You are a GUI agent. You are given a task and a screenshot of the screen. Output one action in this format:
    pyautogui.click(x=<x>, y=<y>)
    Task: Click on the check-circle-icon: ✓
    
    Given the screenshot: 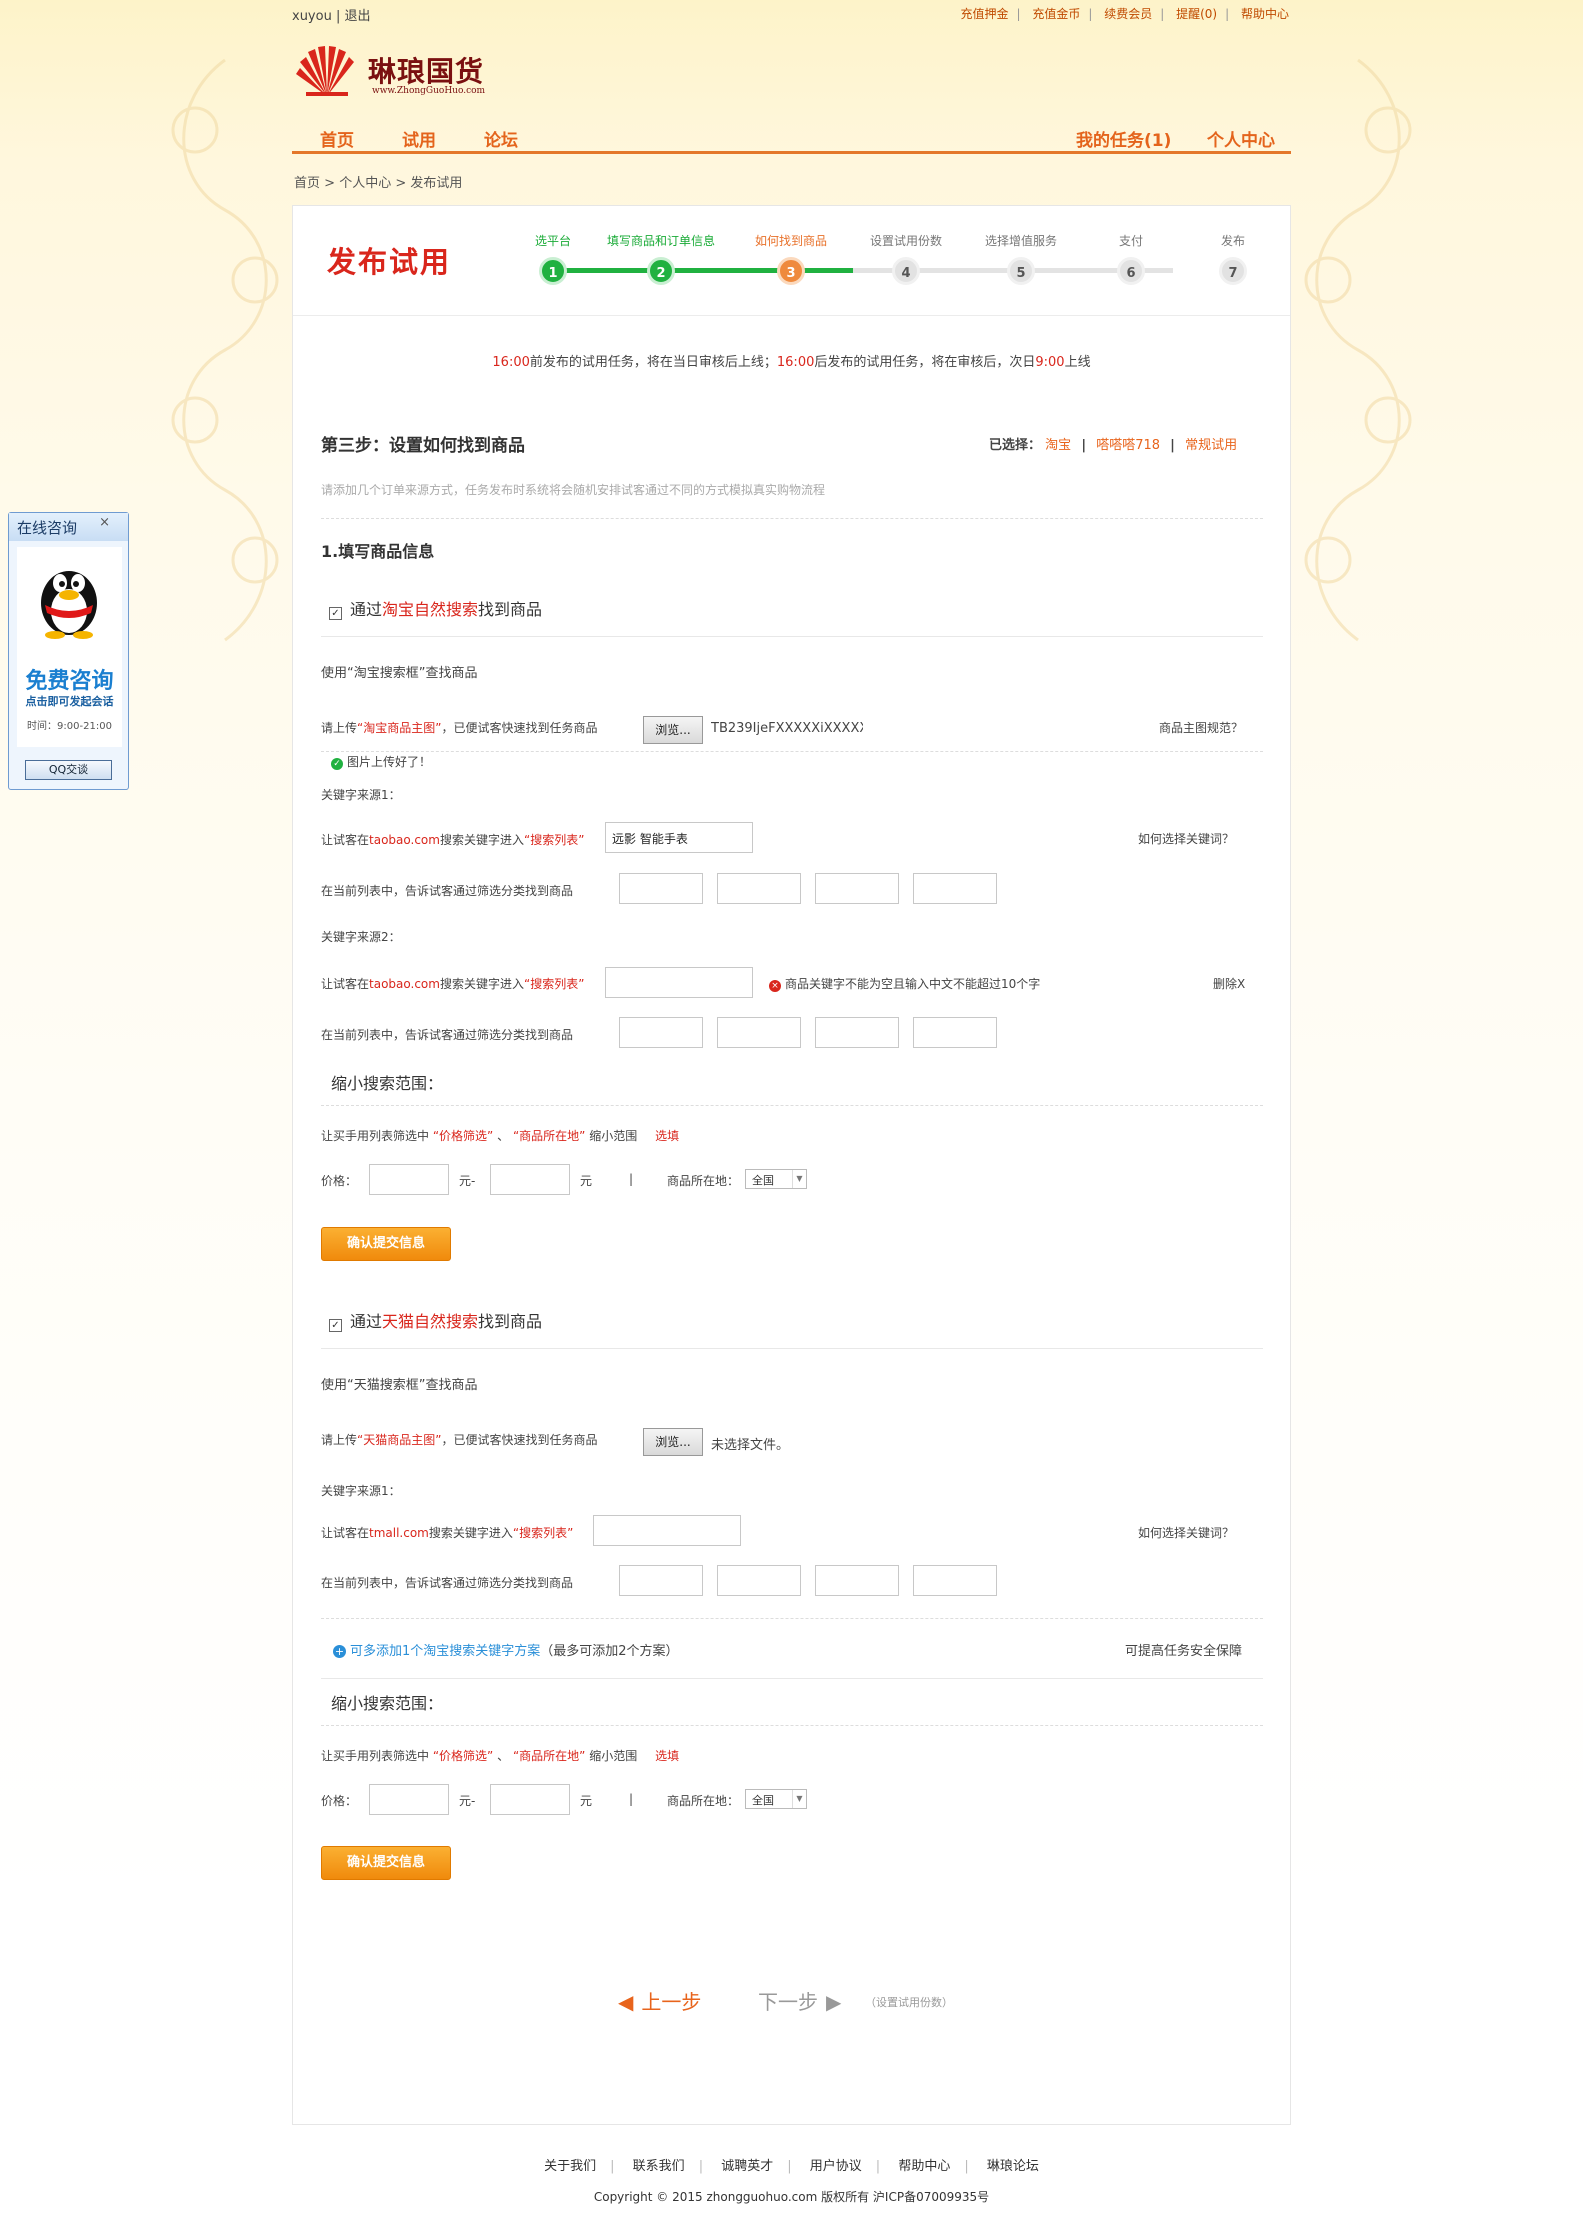 What is the action you would take?
    pyautogui.click(x=337, y=764)
    